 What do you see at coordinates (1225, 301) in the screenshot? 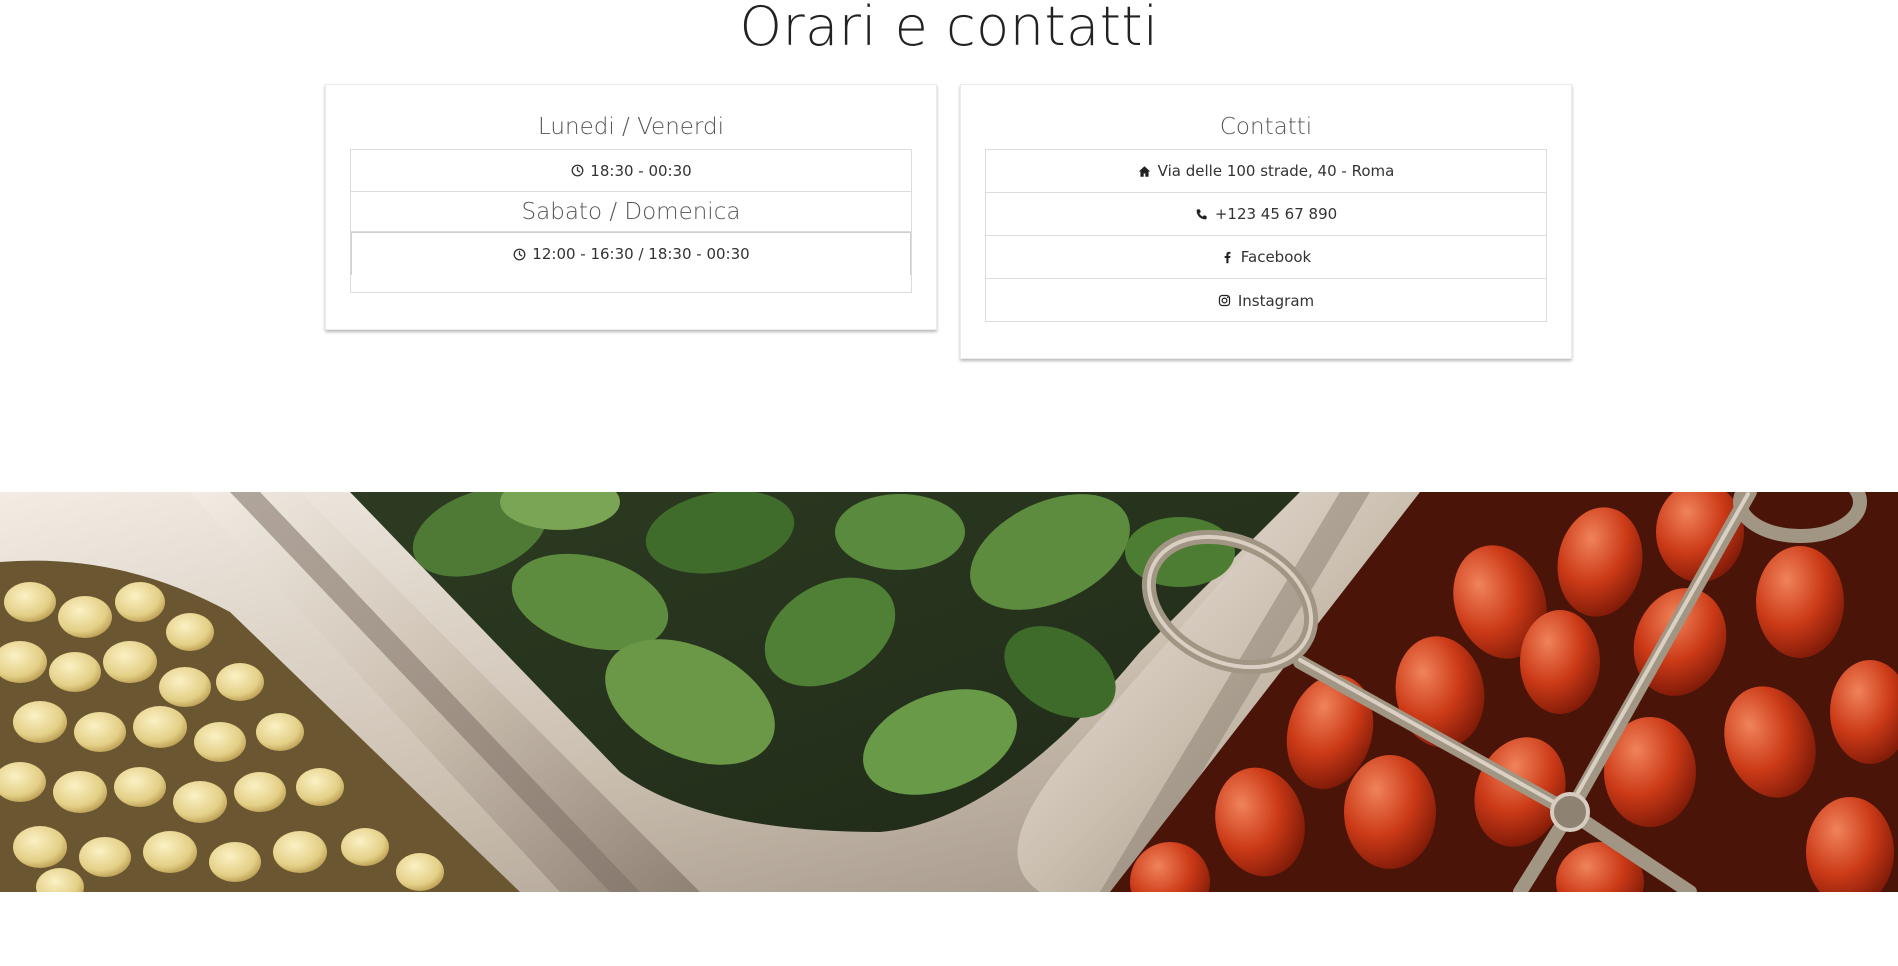
I see `instagram-icon` at bounding box center [1225, 301].